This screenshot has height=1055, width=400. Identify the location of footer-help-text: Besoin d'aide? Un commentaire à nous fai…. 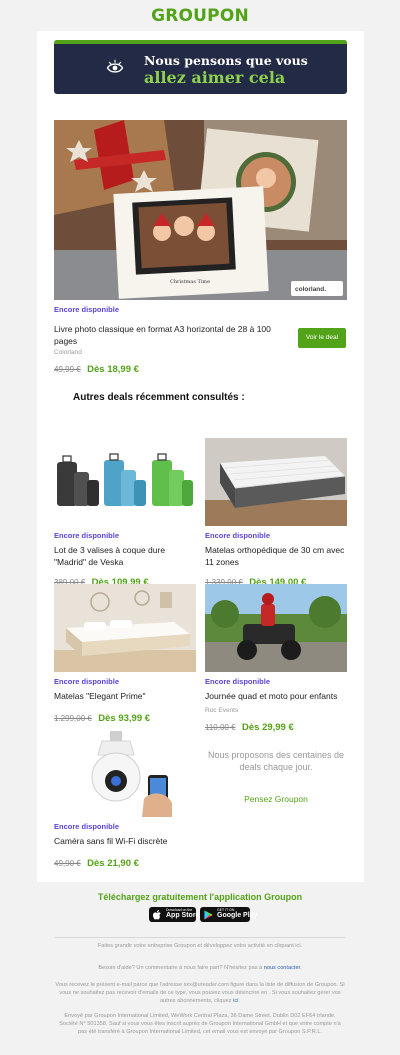
(180, 968).